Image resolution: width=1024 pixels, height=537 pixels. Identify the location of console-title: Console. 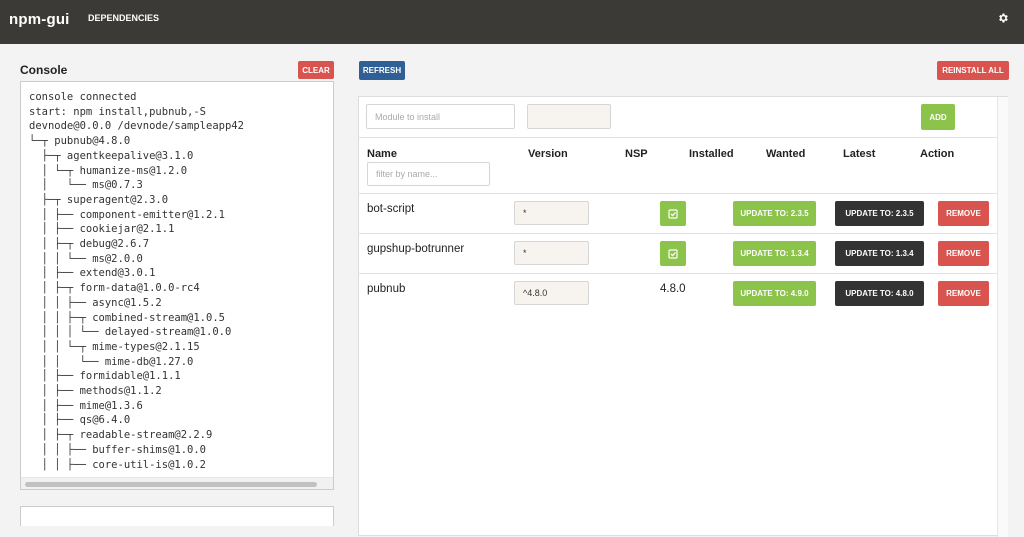
(44, 70).